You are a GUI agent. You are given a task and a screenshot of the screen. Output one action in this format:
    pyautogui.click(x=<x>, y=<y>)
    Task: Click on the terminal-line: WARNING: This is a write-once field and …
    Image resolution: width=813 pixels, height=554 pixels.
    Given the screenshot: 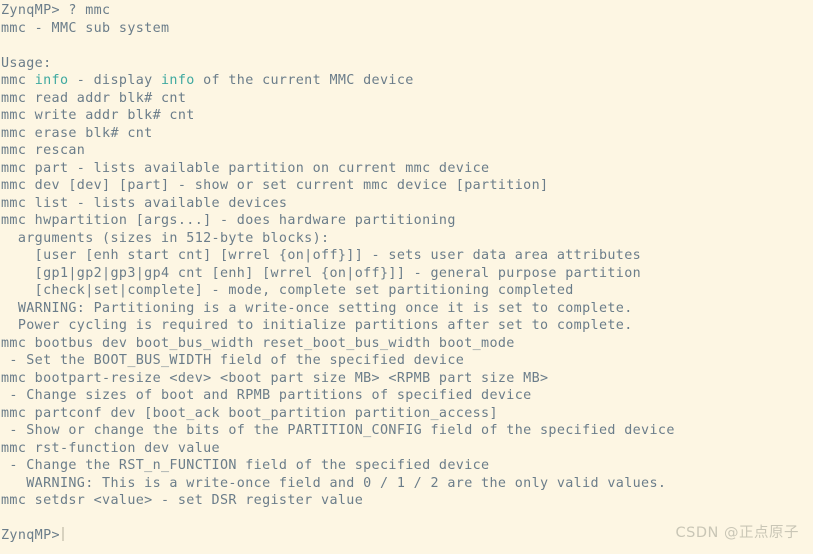 What is the action you would take?
    pyautogui.click(x=334, y=483)
    